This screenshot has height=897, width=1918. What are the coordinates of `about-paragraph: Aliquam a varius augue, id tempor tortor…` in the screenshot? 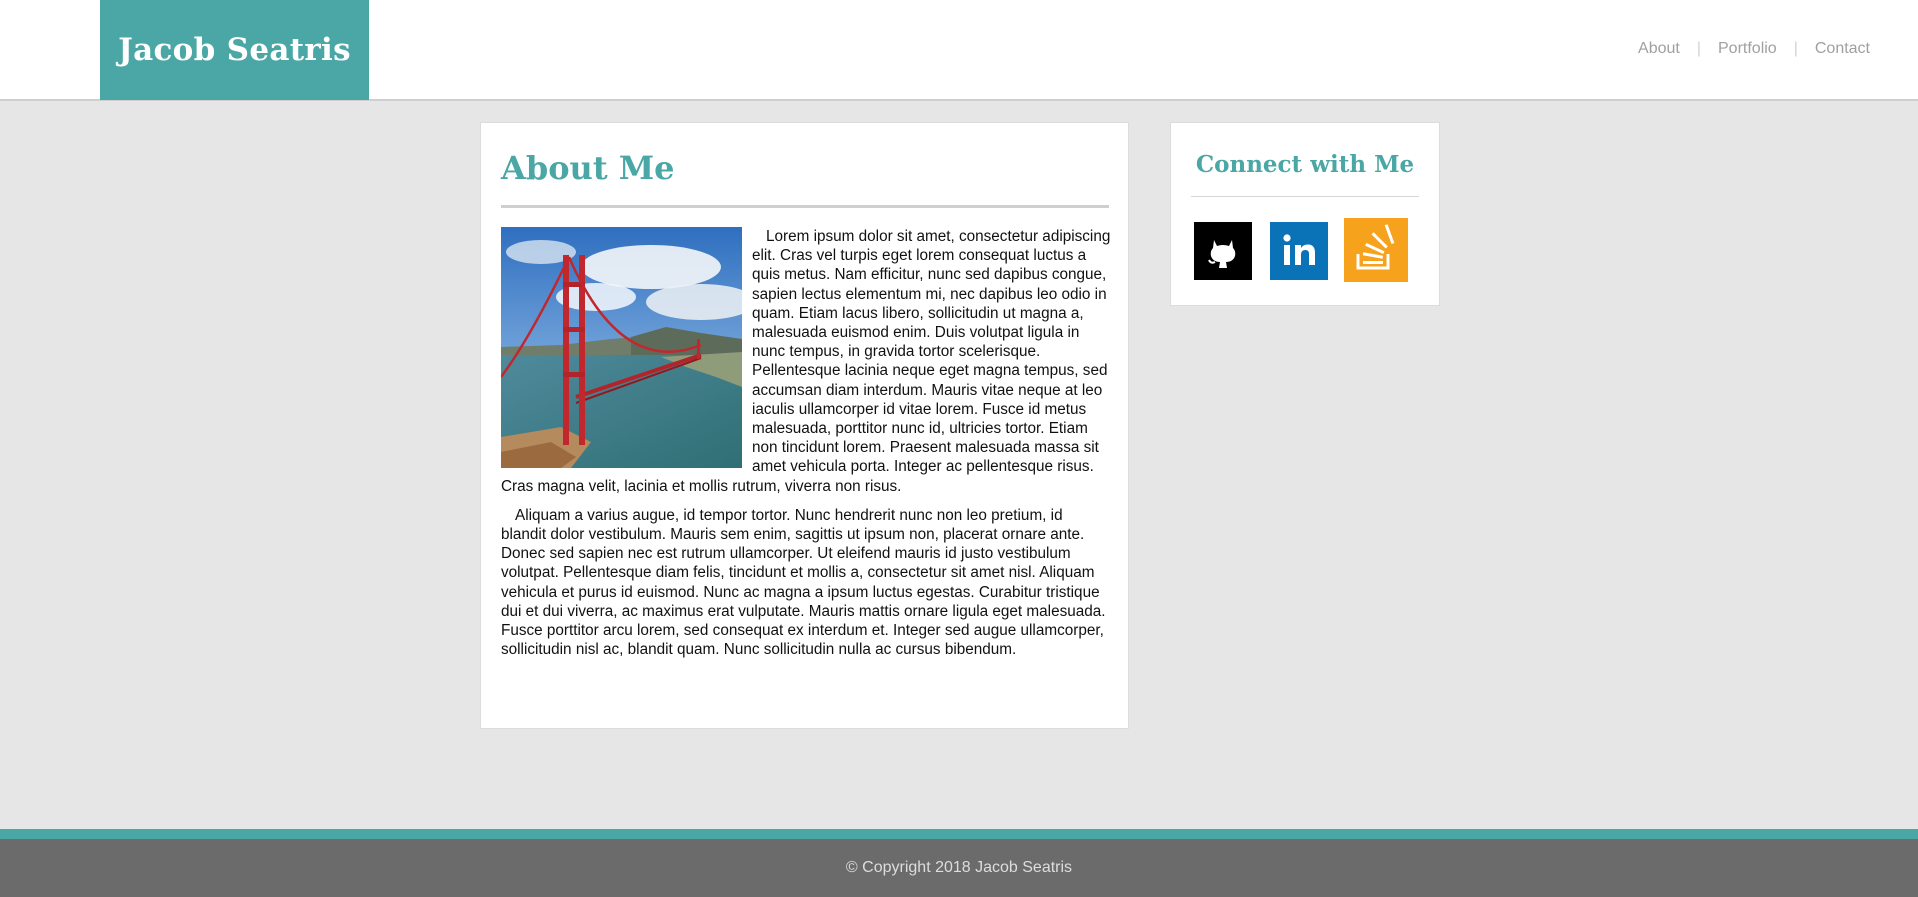 It's located at (803, 582).